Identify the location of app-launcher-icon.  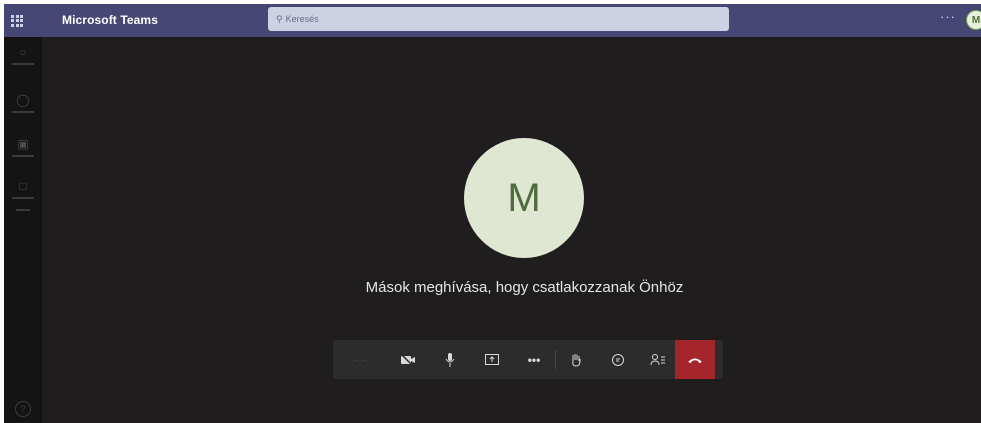
(17, 20).